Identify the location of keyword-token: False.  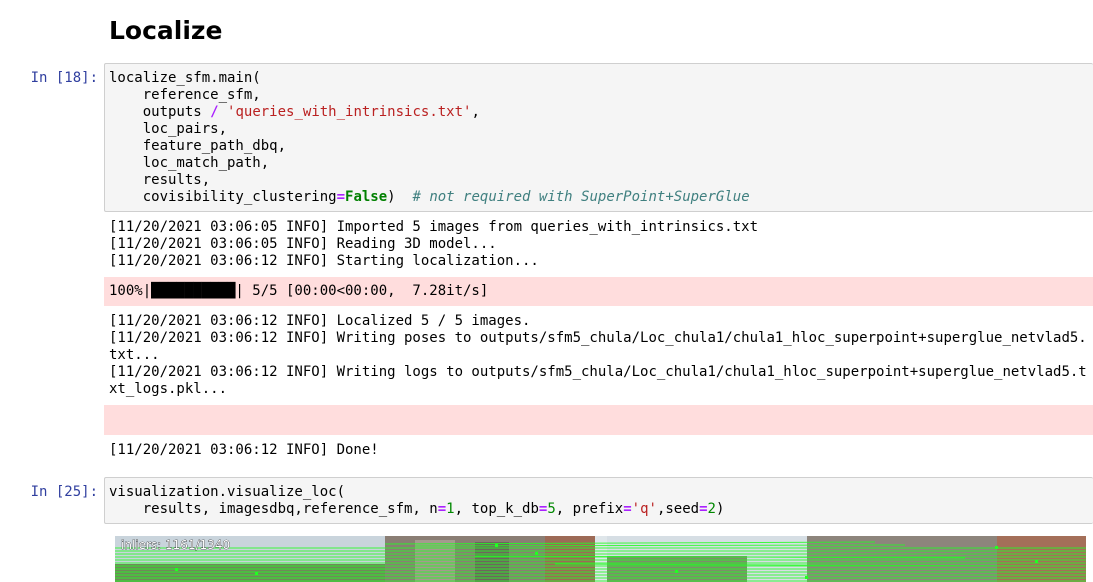
(366, 197).